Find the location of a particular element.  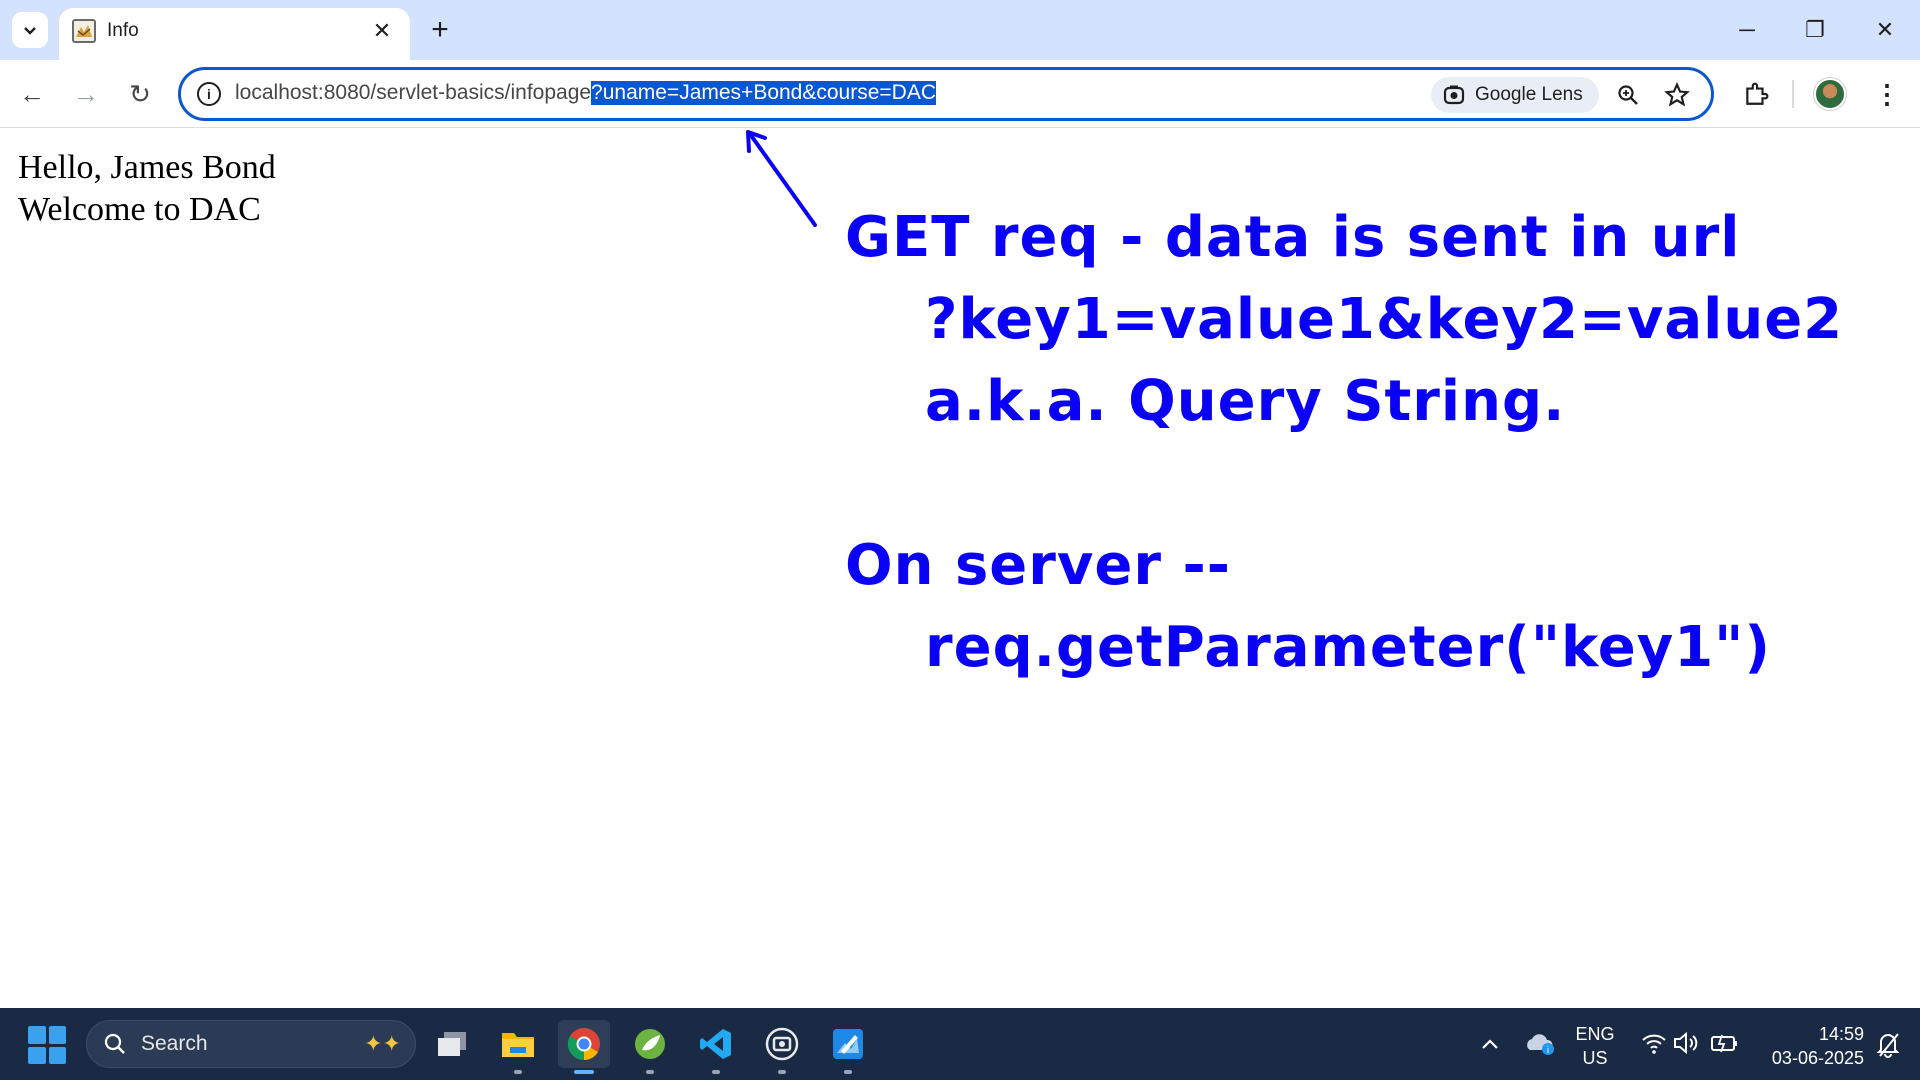

windows-taskbar: Search ✦✦ i ENG US 14:59 03-06-2025 is located at coordinates (960, 1044).